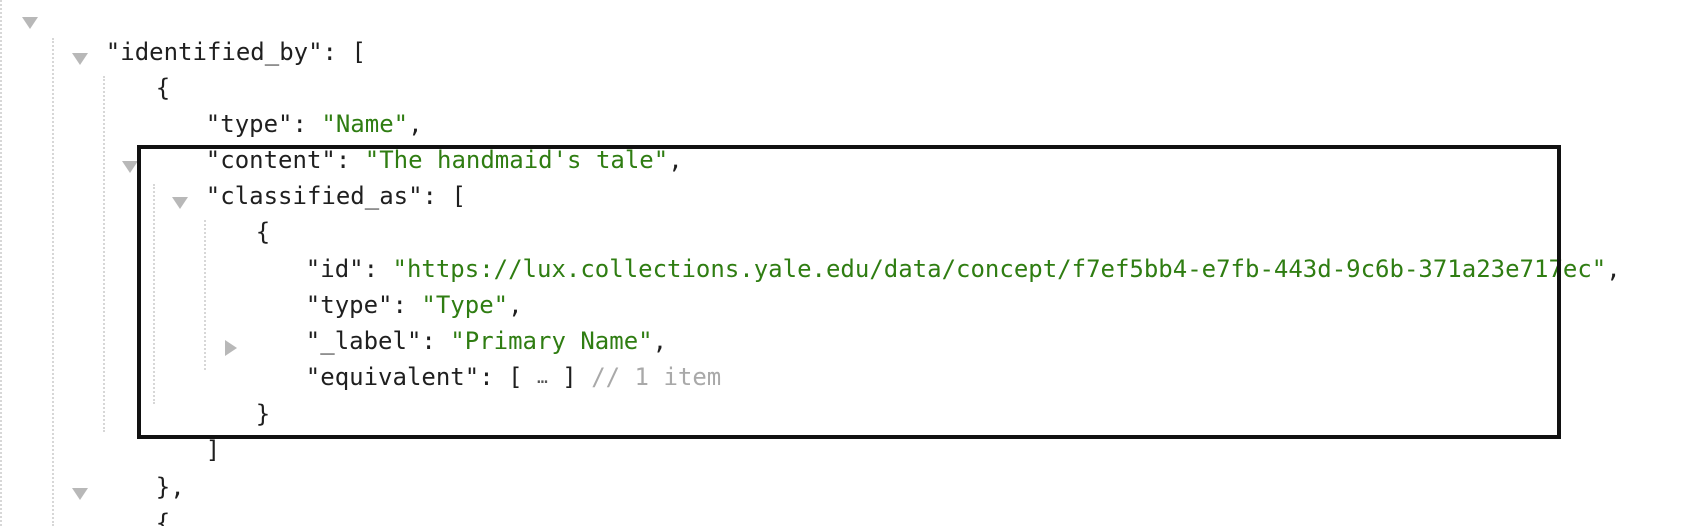 The image size is (1686, 526). I want to click on json-line-inner-object-close: }, so click(234, 398).